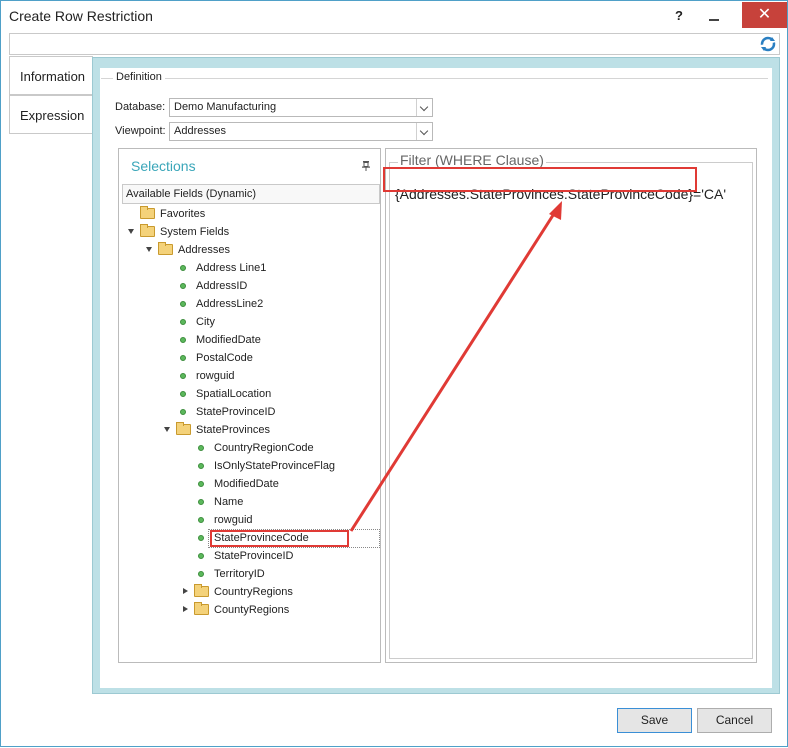 This screenshot has width=788, height=748. What do you see at coordinates (249, 268) in the screenshot?
I see `tree-field: Address Line1` at bounding box center [249, 268].